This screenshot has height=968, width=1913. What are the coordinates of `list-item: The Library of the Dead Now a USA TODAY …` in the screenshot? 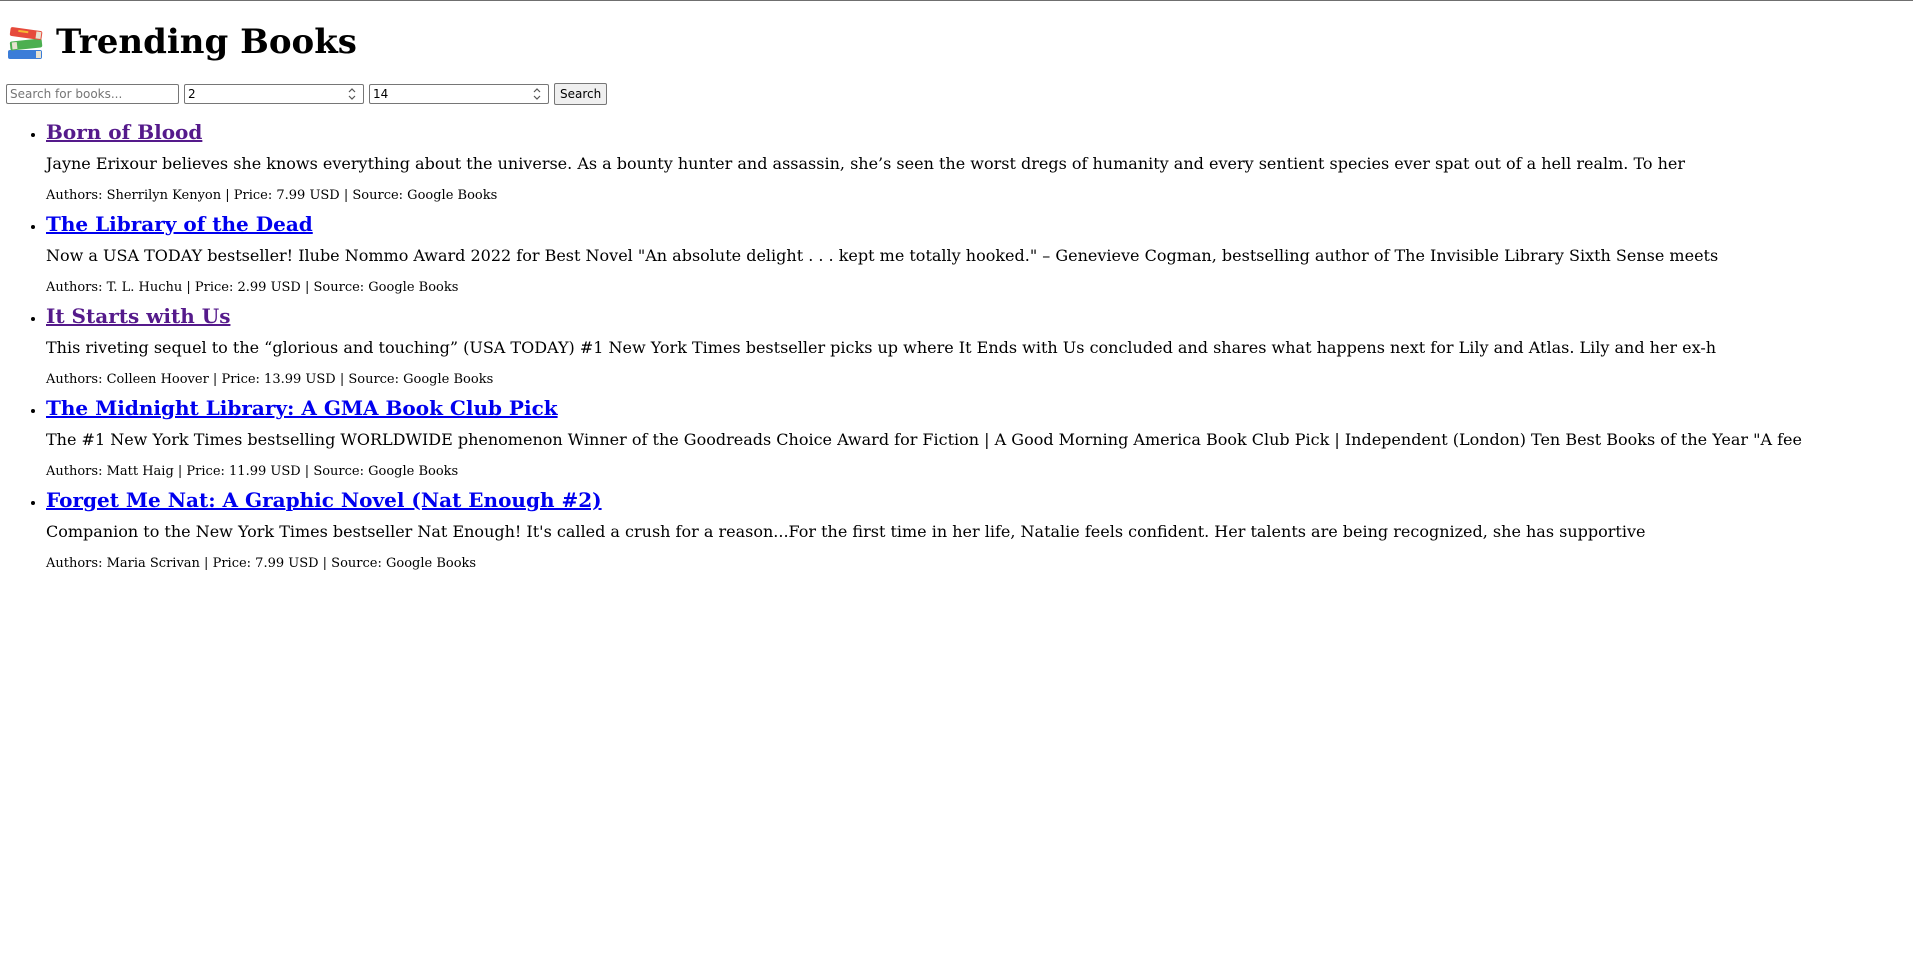 It's located at (979, 254).